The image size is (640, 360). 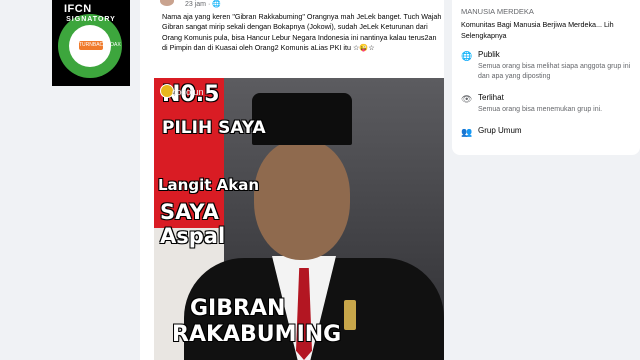 I want to click on member-logo: TURNBACKHOAX, so click(x=100, y=45).